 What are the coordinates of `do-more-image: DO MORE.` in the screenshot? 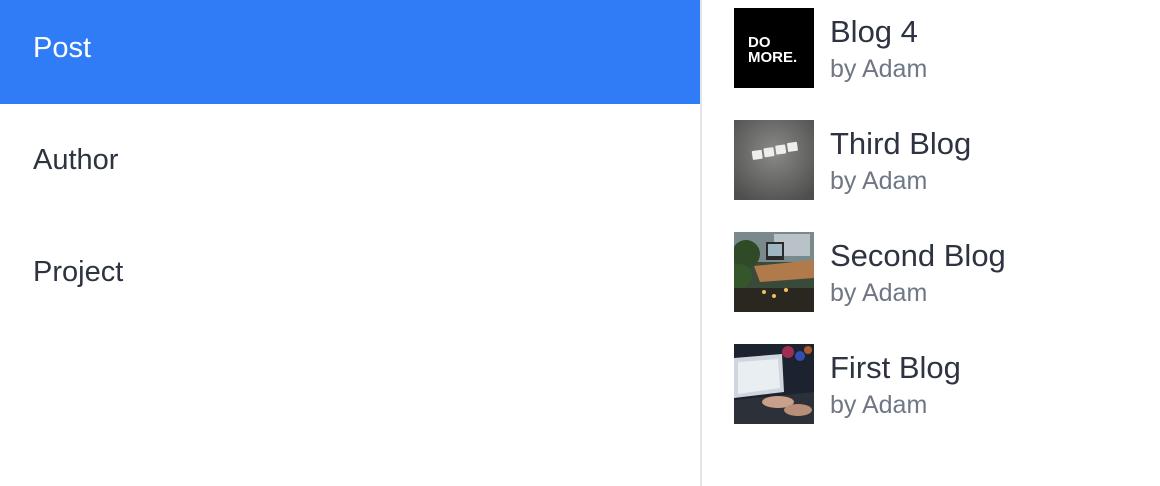 It's located at (774, 48).